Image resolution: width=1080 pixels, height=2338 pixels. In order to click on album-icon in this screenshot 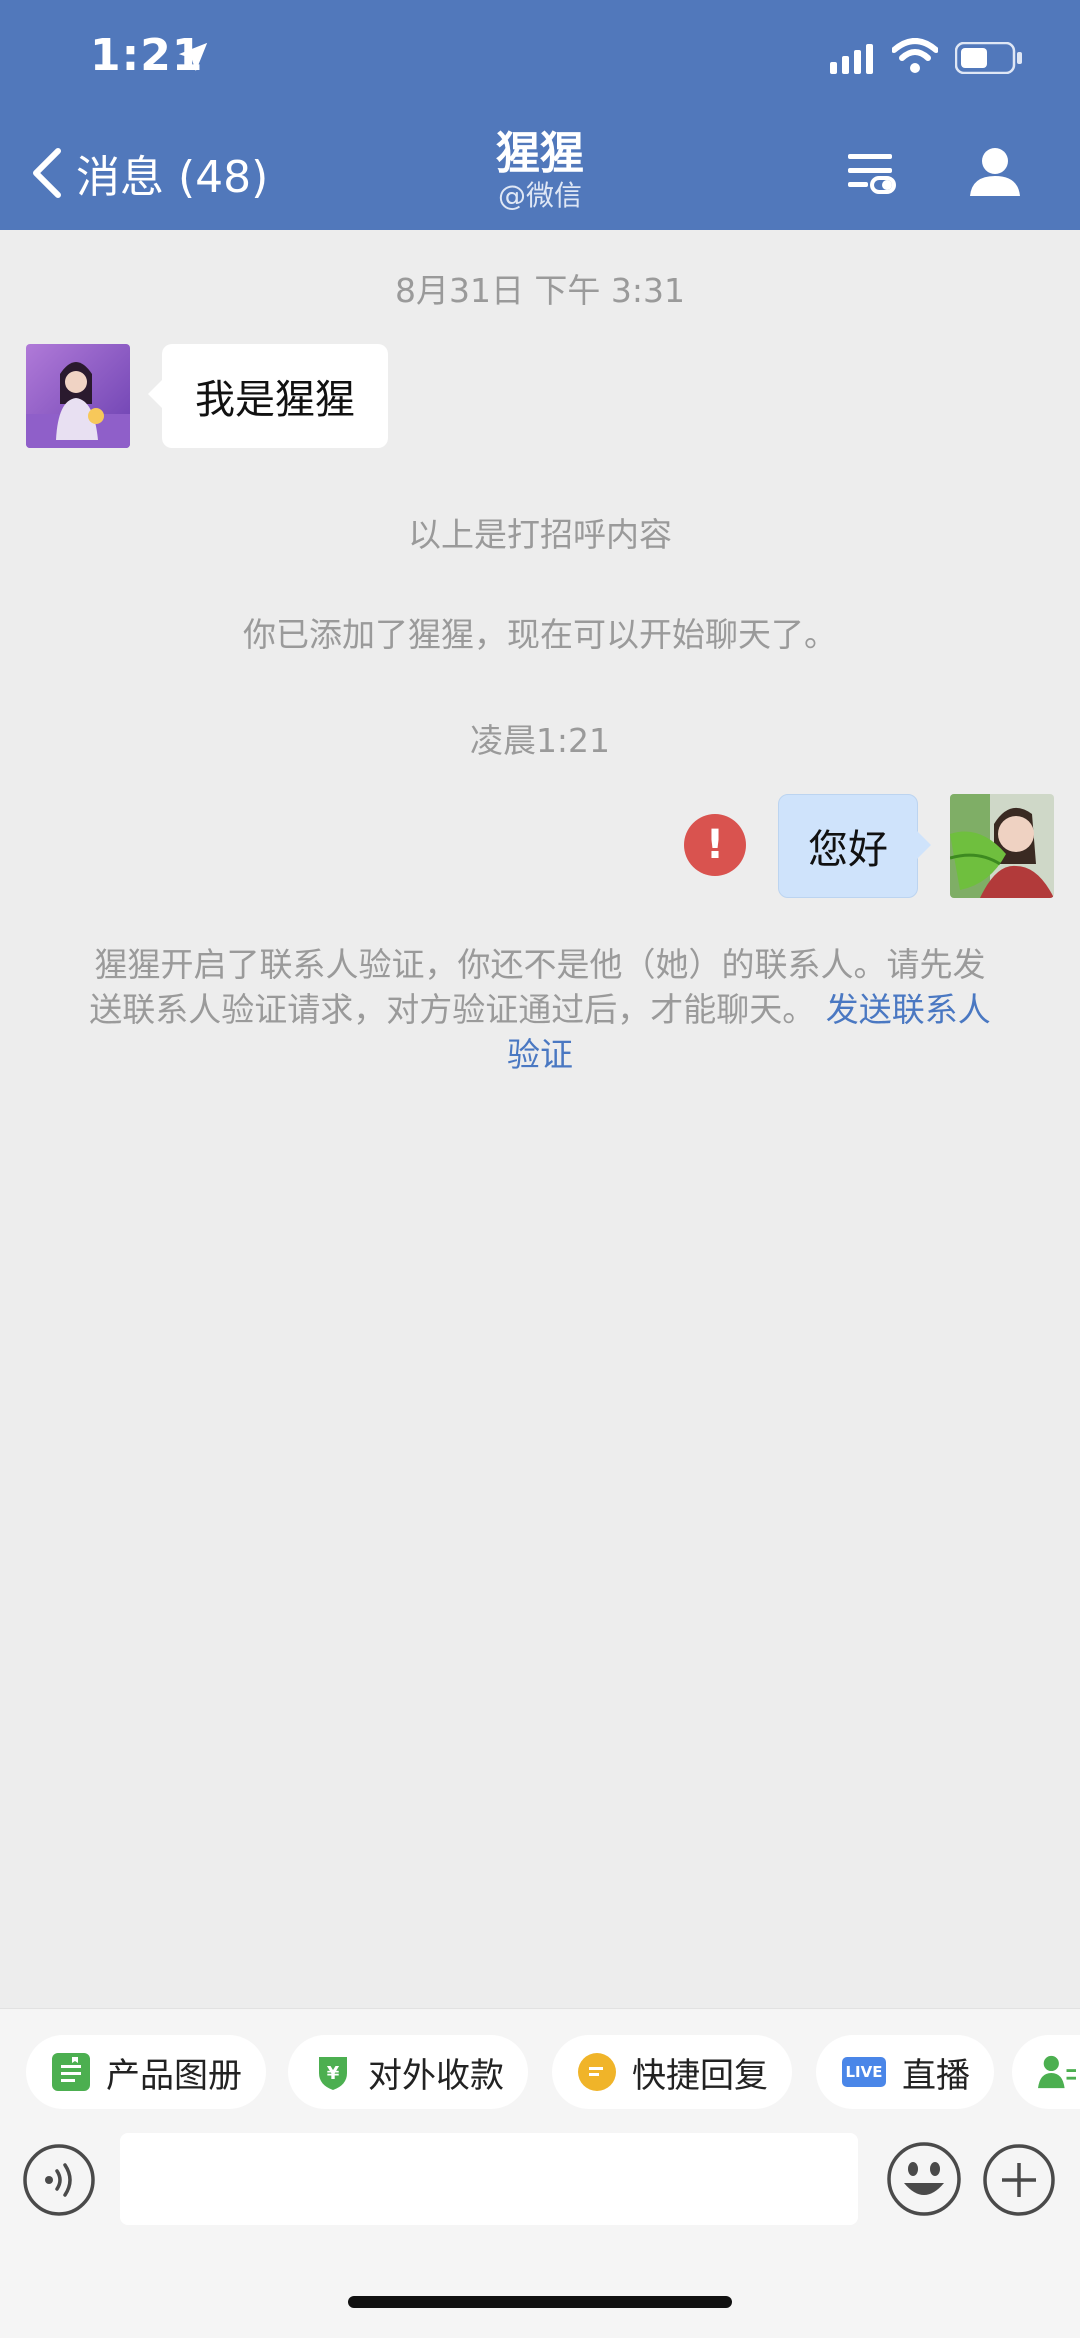, I will do `click(71, 2072)`.